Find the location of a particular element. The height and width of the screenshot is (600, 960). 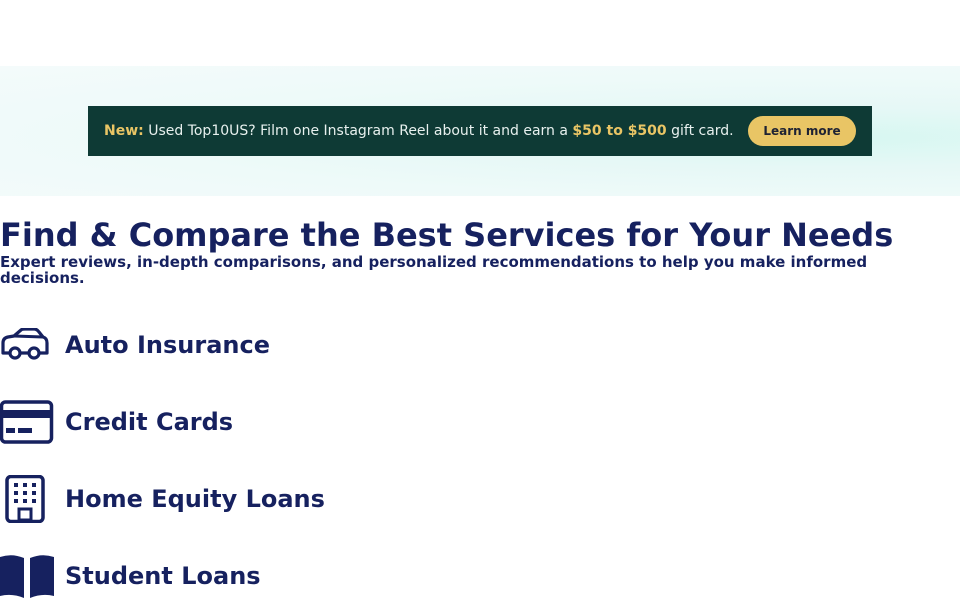

category-label: Home Equity Loans is located at coordinates (195, 498).